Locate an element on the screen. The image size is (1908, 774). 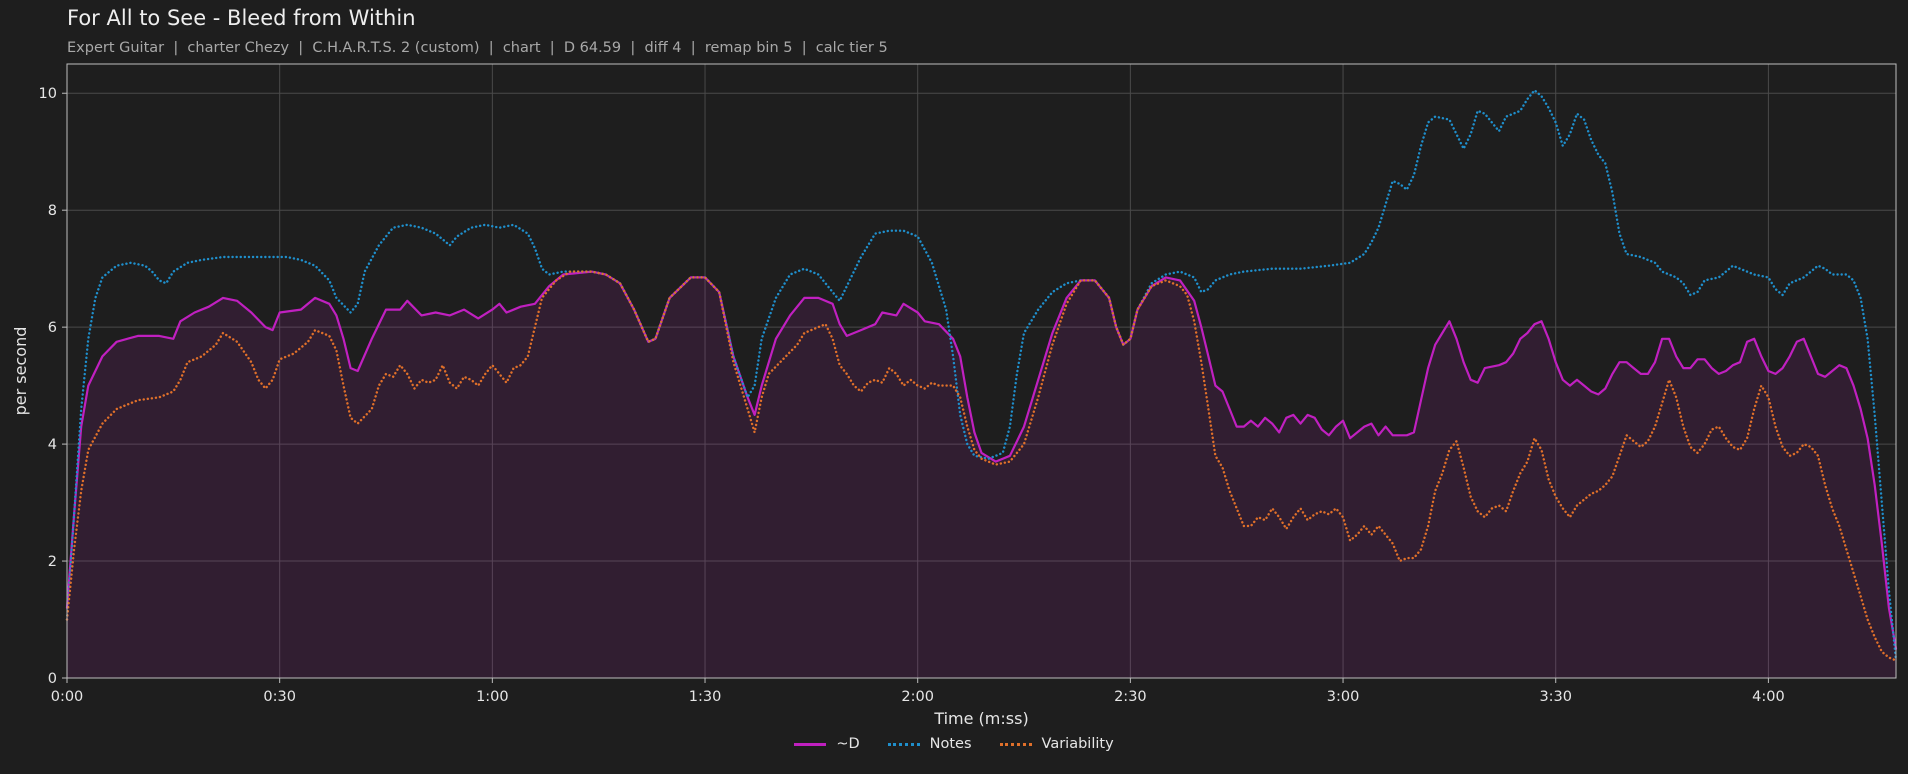
x-tick-label: 3:00 is located at coordinates (1343, 697).